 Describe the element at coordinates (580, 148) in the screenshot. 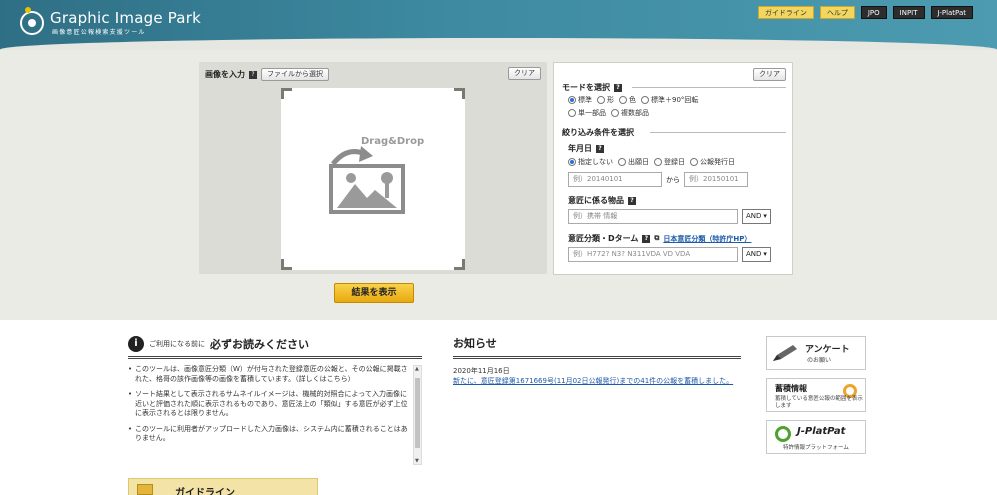

I see `date-title: 年月日` at that location.